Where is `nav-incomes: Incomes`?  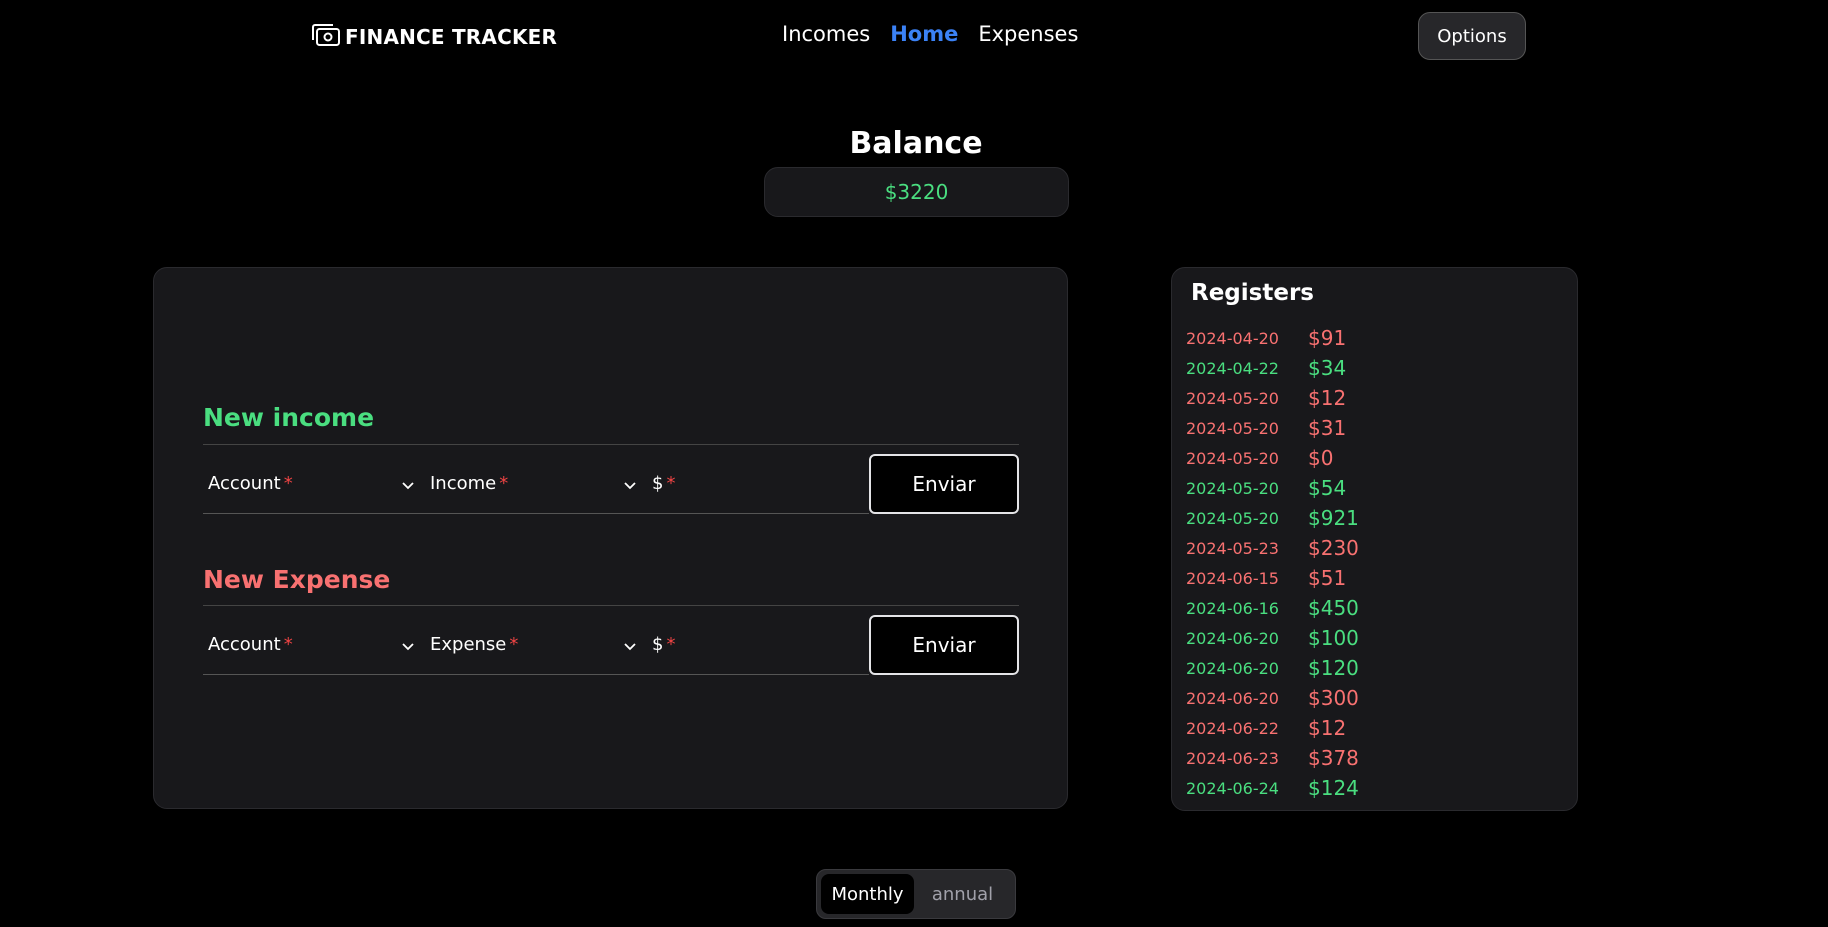
nav-incomes: Incomes is located at coordinates (826, 34).